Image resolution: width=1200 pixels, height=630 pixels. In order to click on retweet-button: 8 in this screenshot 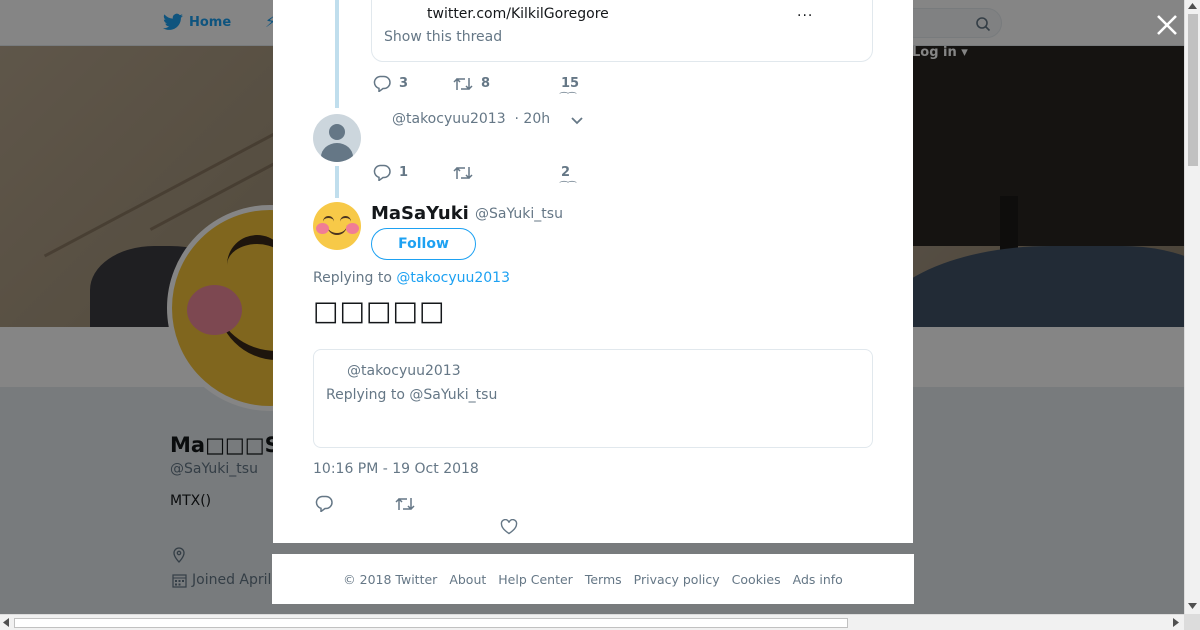, I will do `click(507, 84)`.